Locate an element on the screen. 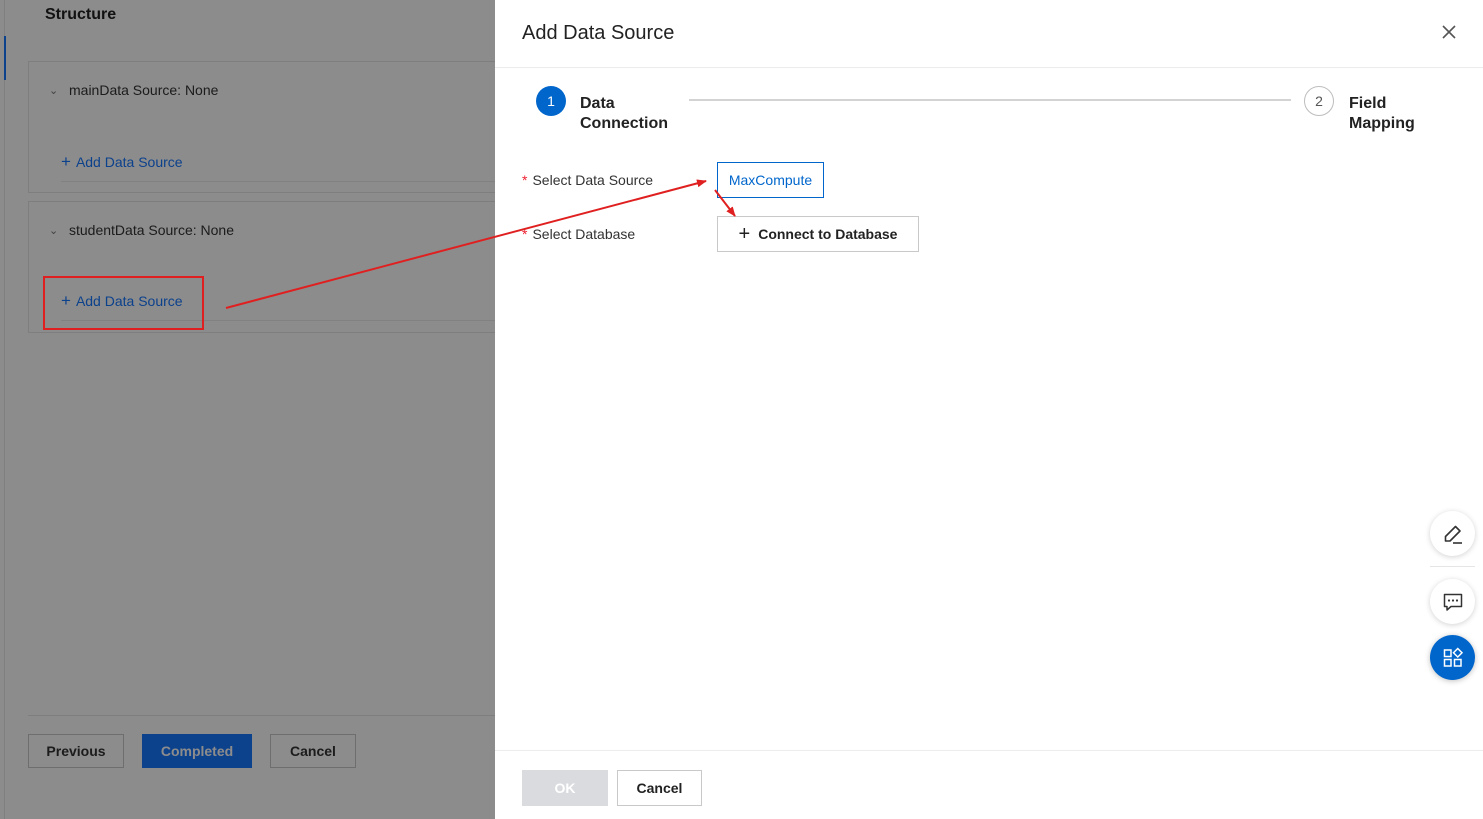 The width and height of the screenshot is (1483, 819). connect-to-database-button: + Connect to Database is located at coordinates (818, 234).